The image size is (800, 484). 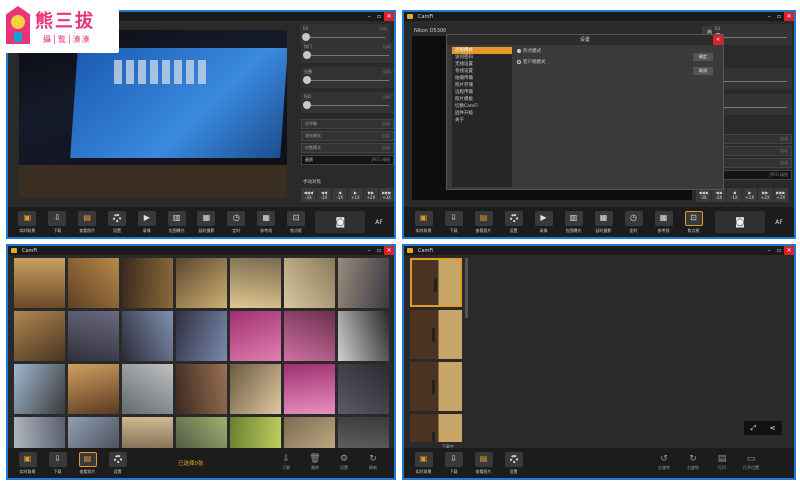 What do you see at coordinates (466, 288) in the screenshot?
I see `strip-scrollbar` at bounding box center [466, 288].